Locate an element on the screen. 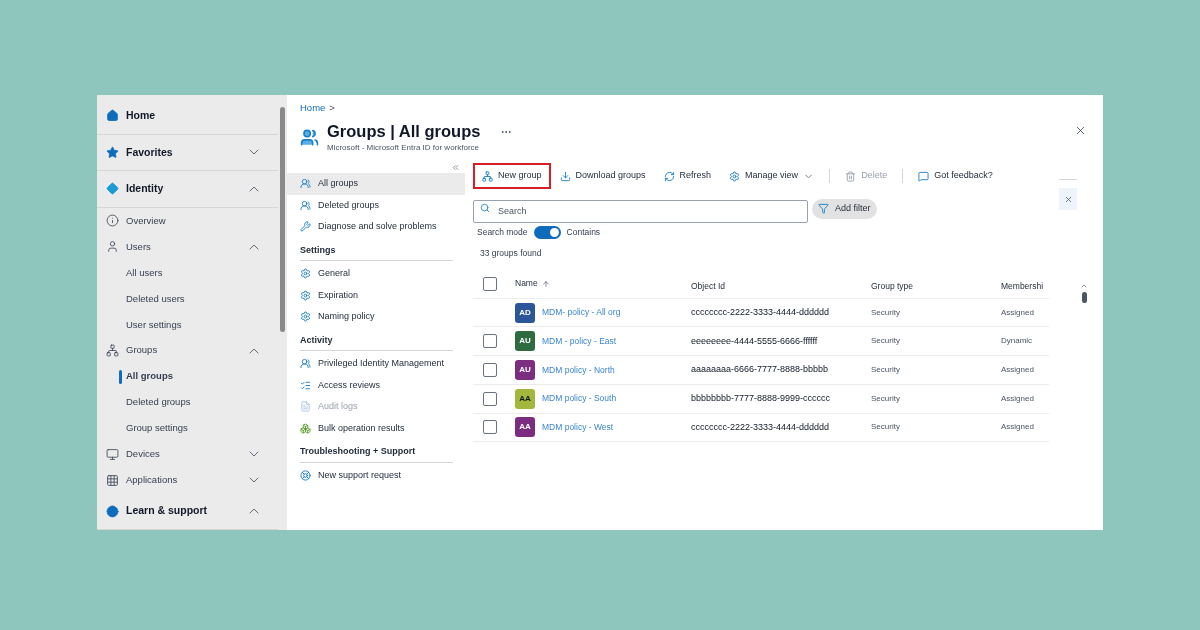  add-filter-button: Add filter is located at coordinates (844, 208).